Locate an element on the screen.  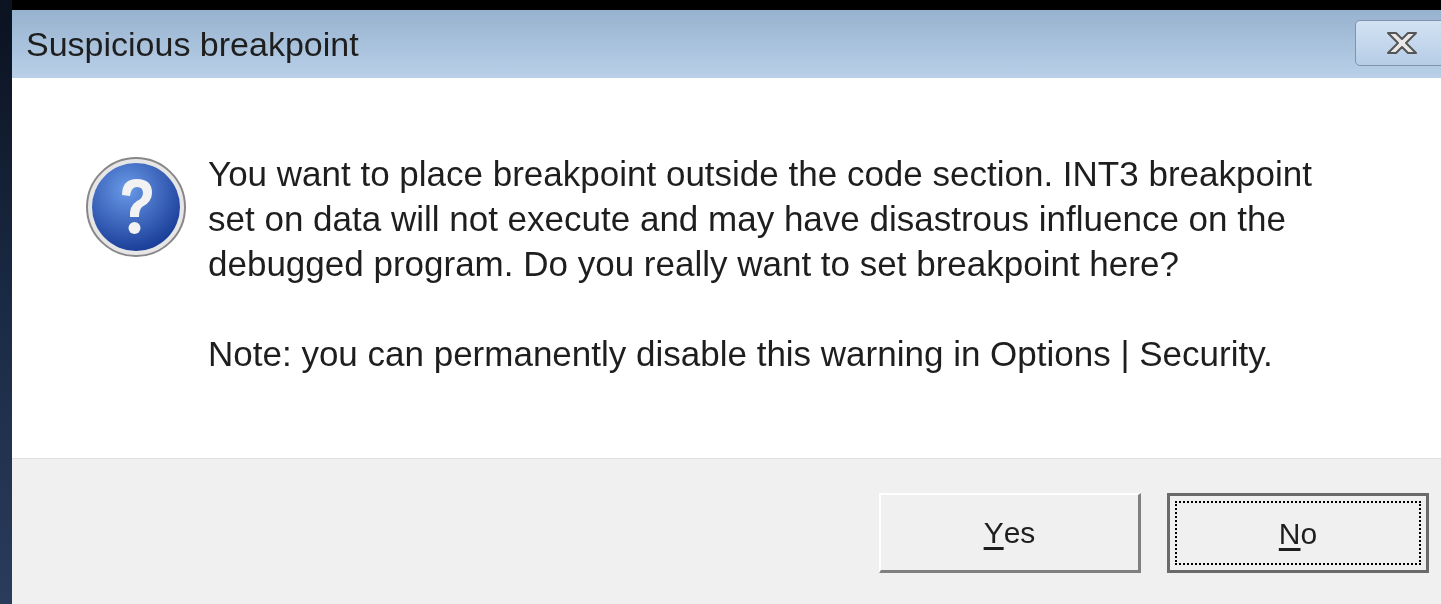
dialog-button: Yes is located at coordinates (1010, 533).